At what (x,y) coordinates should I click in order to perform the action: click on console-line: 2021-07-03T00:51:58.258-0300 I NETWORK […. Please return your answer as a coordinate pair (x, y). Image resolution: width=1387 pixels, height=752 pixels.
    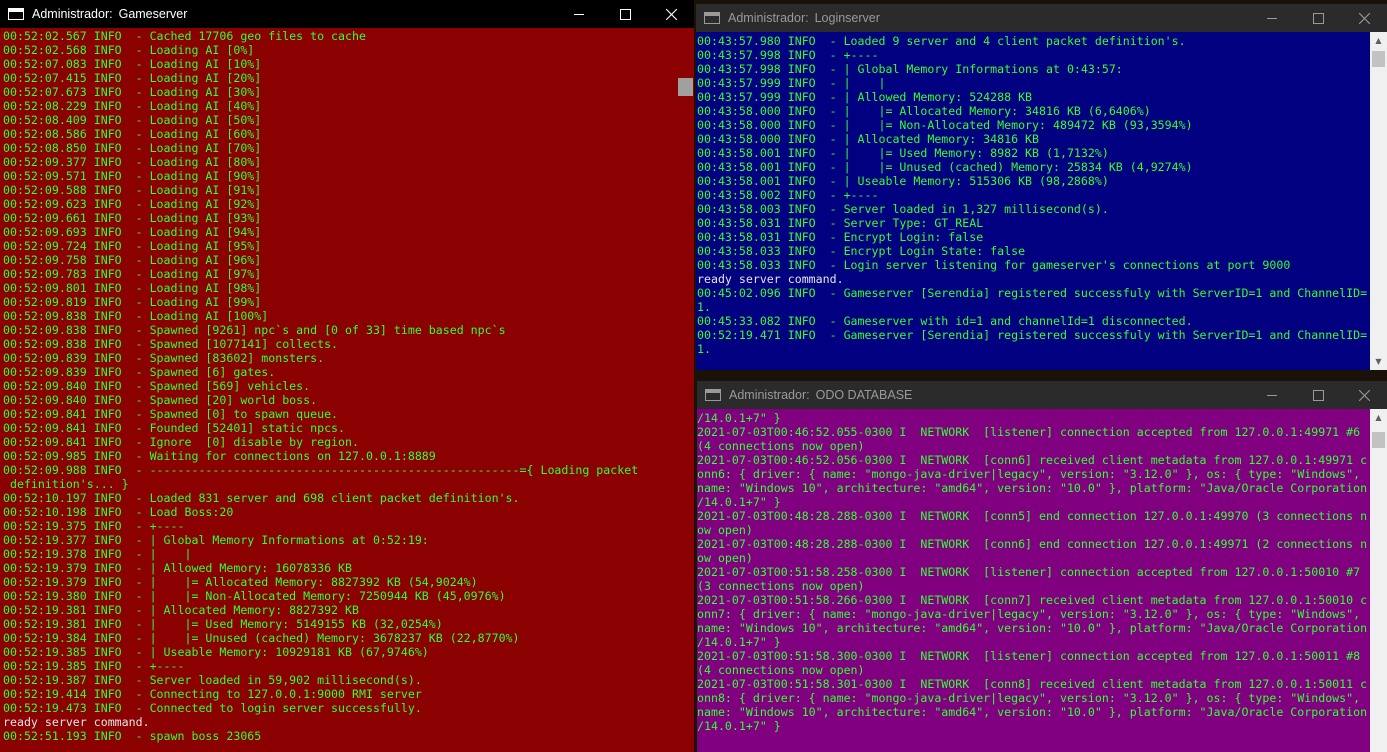
    Looking at the image, I should click on (1029, 572).